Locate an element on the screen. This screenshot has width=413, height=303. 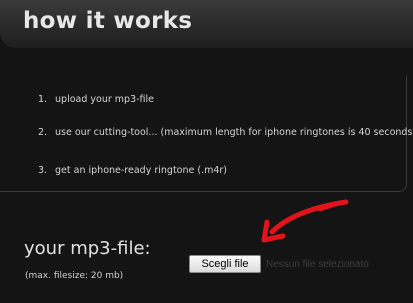
step-item: 1. upload your mp3-file is located at coordinates (96, 99).